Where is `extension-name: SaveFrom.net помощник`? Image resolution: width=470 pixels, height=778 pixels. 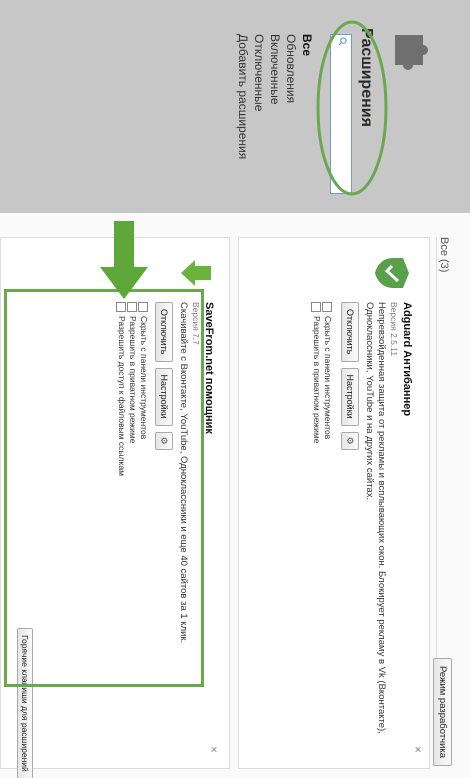 extension-name: SaveFrom.net помощник is located at coordinates (209, 368).